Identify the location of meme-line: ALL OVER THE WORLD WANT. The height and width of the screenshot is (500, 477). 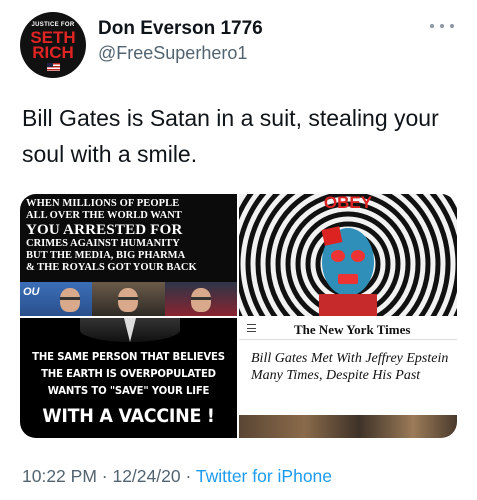
(104, 215).